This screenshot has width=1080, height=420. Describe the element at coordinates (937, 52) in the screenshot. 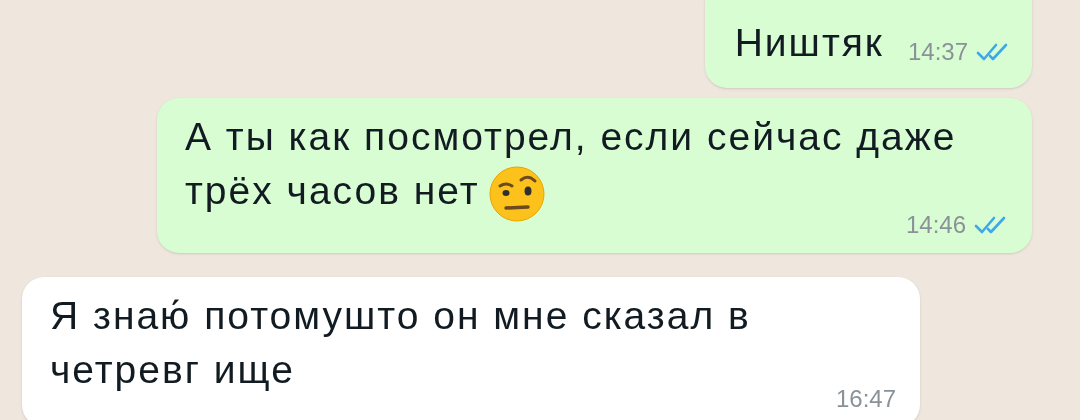

I see `message-time: 14:37` at that location.